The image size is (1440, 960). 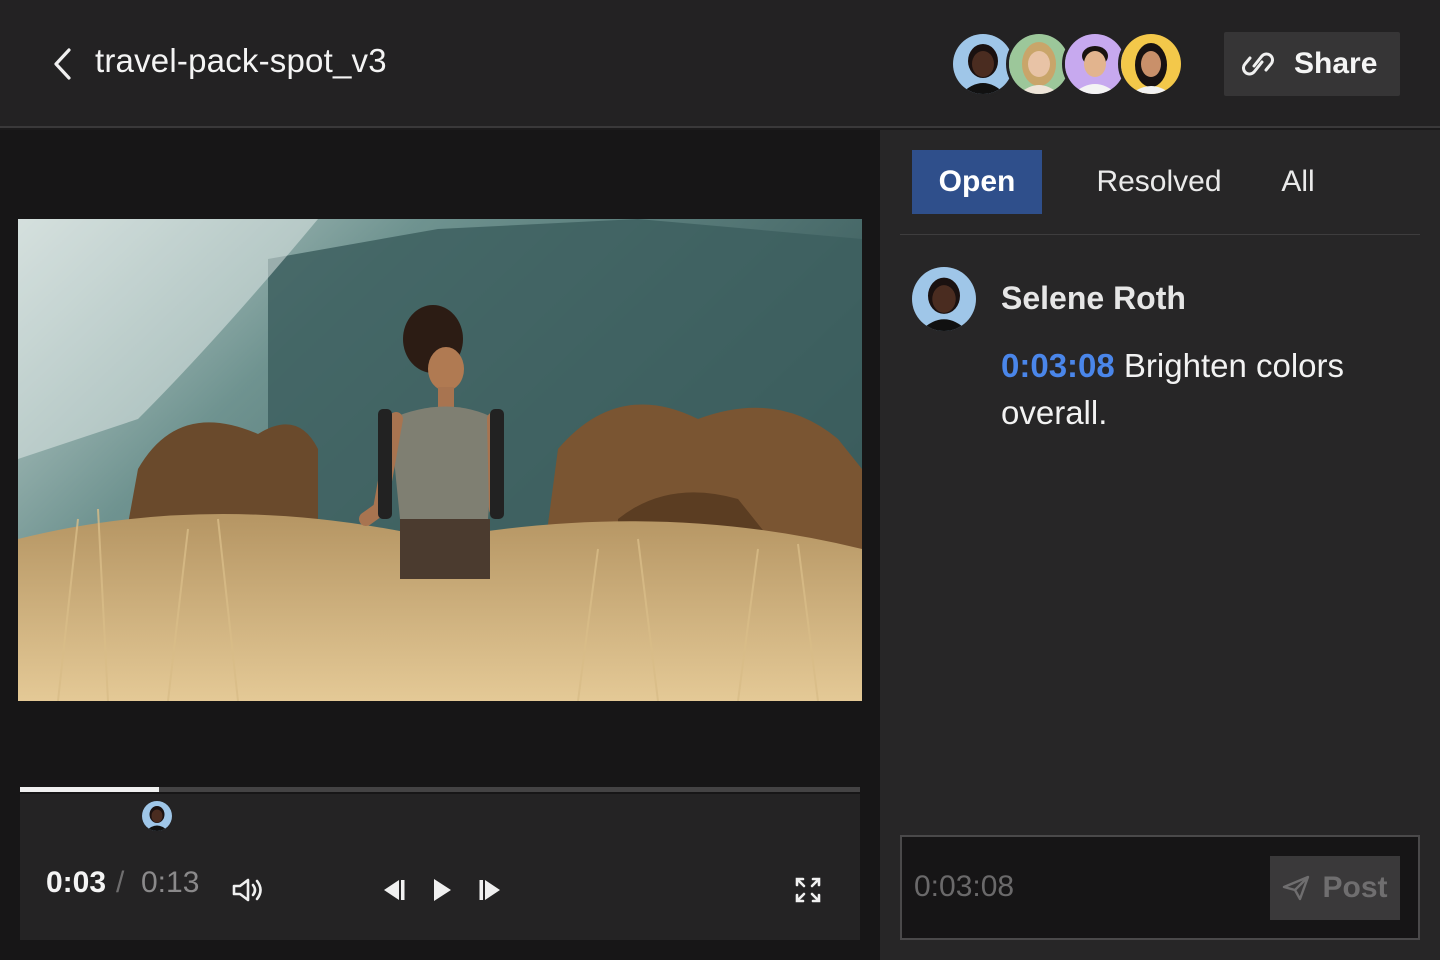 What do you see at coordinates (1355, 887) in the screenshot?
I see `post-label: Post` at bounding box center [1355, 887].